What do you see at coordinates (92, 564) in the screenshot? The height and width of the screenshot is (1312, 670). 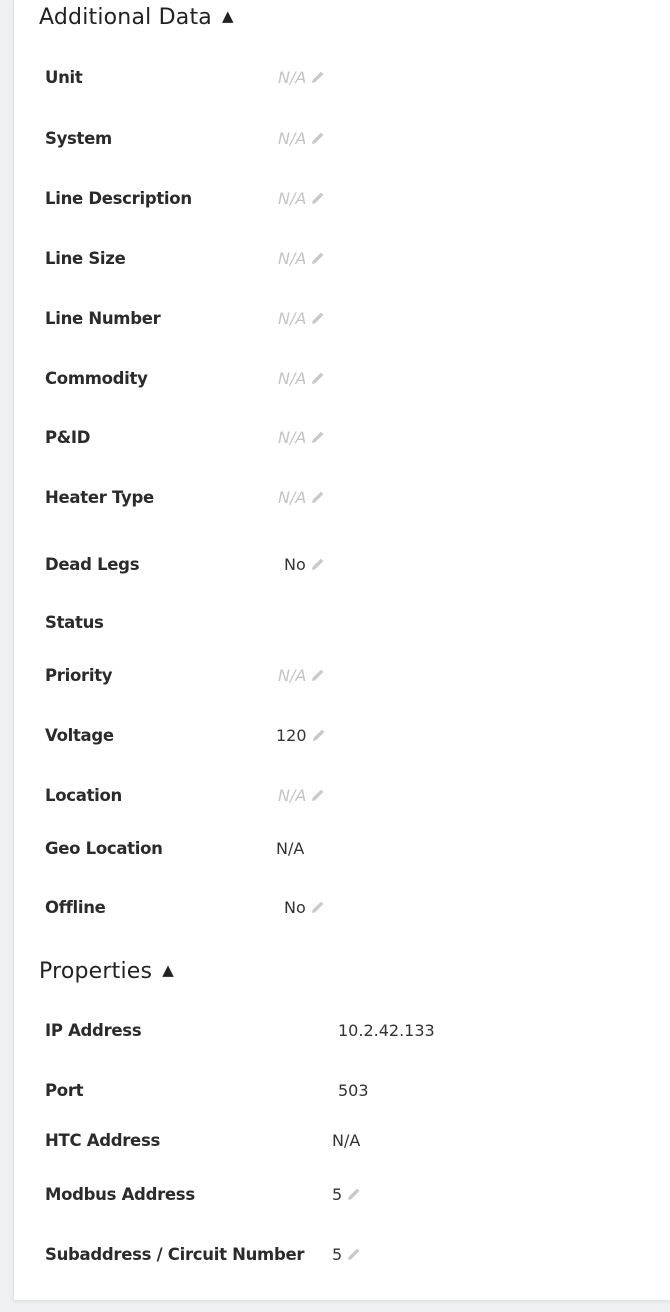 I see `field-label: Dead Legs` at bounding box center [92, 564].